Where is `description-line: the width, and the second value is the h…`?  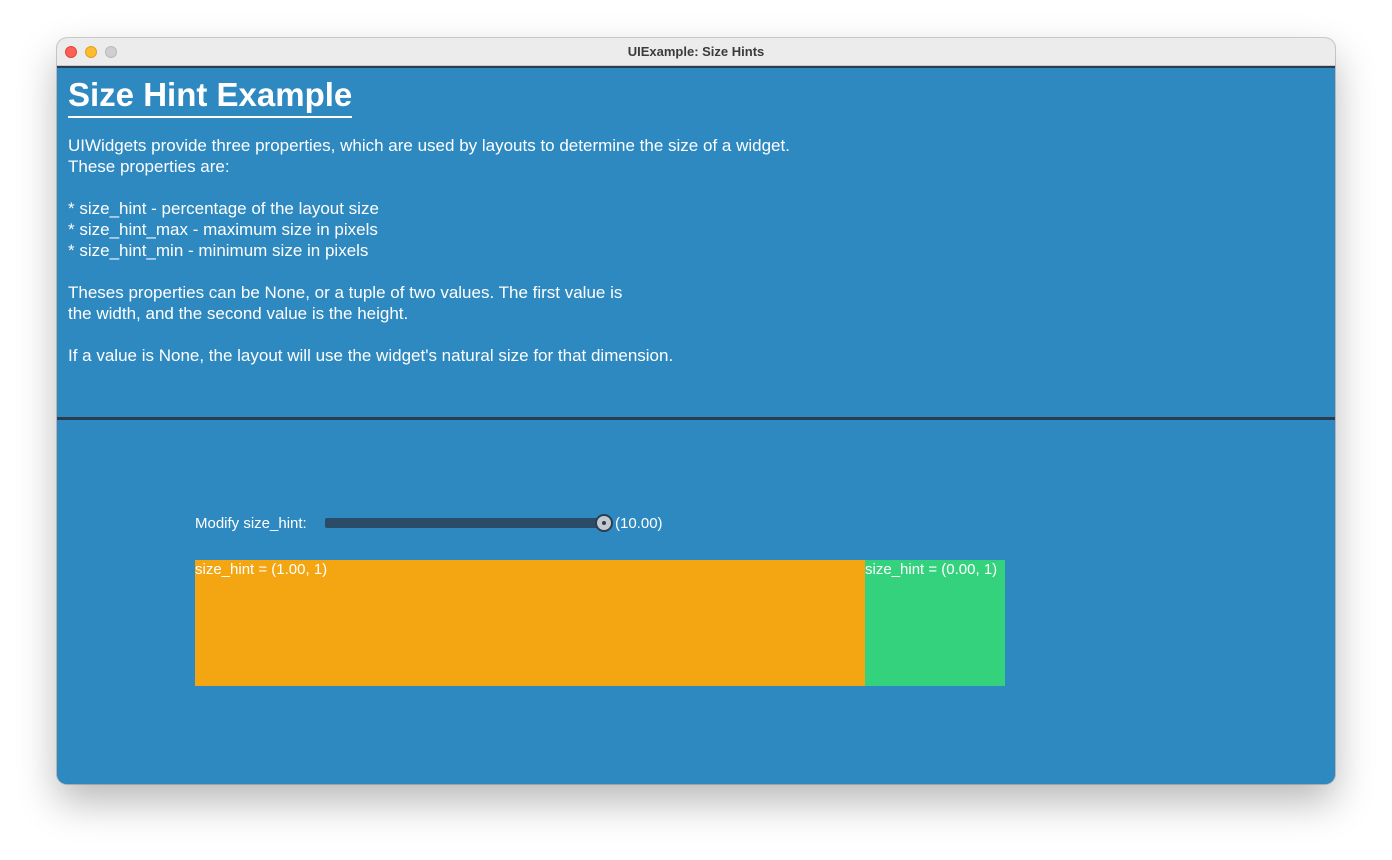
description-line: the width, and the second value is the h… is located at coordinates (238, 313).